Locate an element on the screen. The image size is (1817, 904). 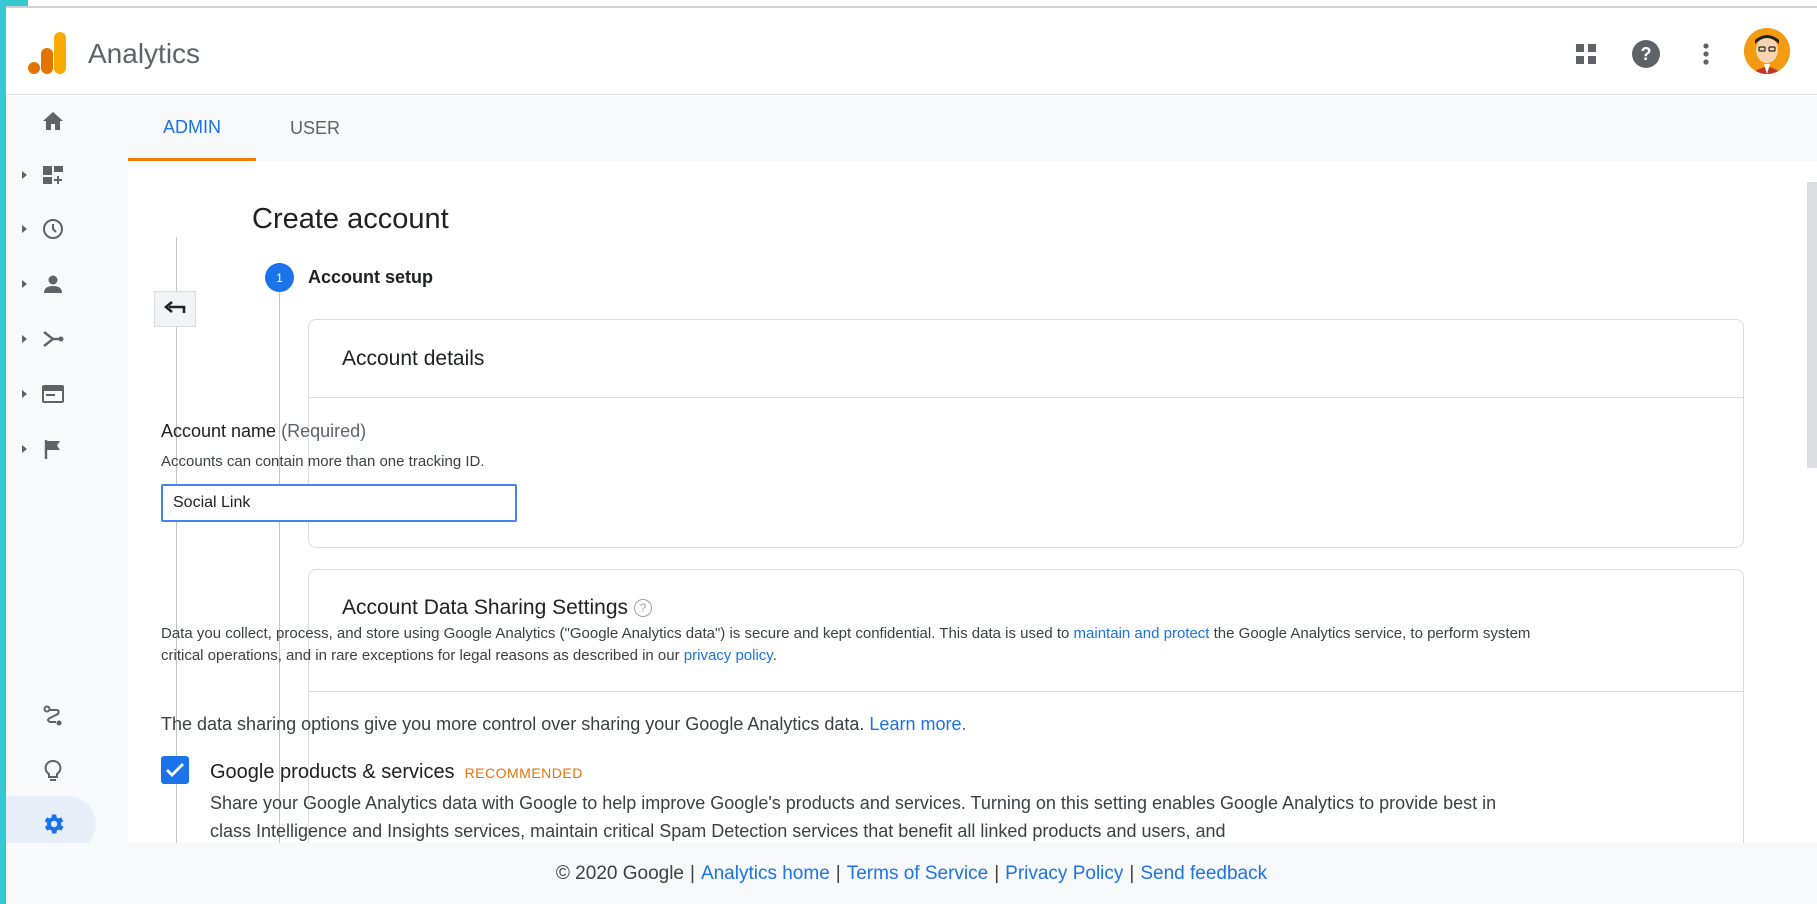
required-marker: (Required) is located at coordinates (324, 431).